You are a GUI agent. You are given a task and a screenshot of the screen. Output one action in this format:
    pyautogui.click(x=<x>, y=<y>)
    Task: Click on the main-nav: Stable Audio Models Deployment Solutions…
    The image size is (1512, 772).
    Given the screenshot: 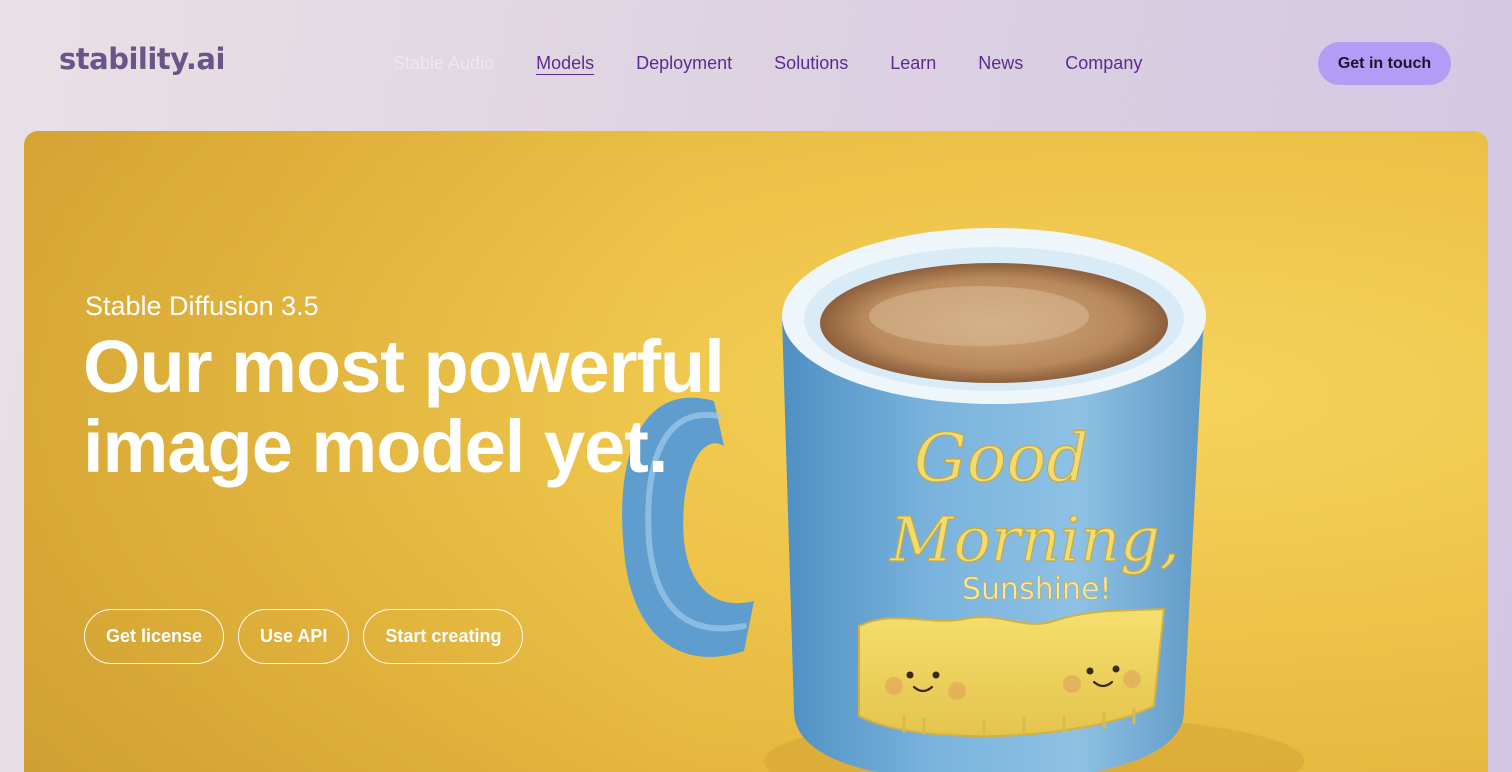 What is the action you would take?
    pyautogui.click(x=767, y=64)
    